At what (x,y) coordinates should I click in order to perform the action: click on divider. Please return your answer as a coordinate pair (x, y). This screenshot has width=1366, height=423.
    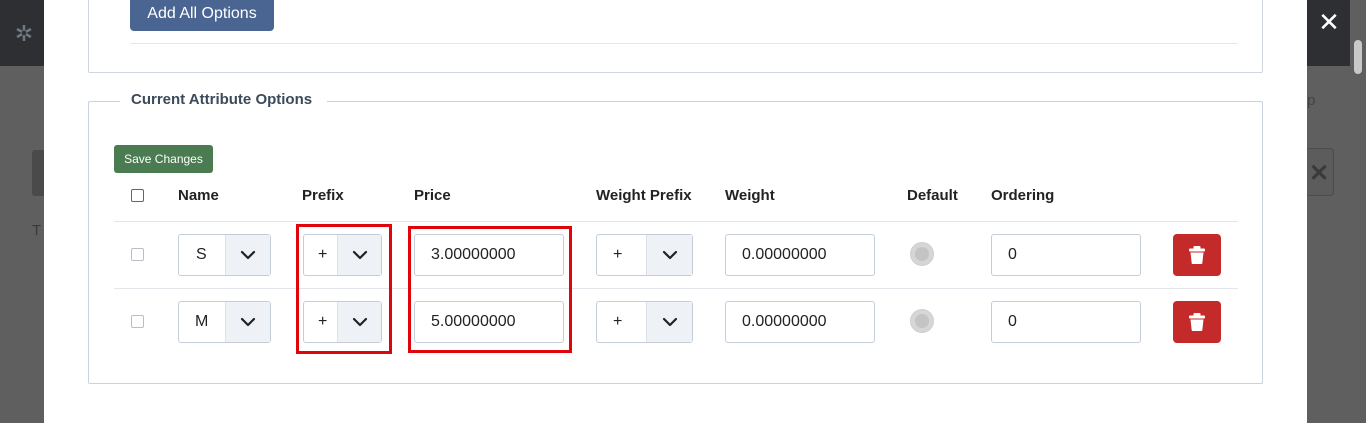
    Looking at the image, I should click on (684, 43).